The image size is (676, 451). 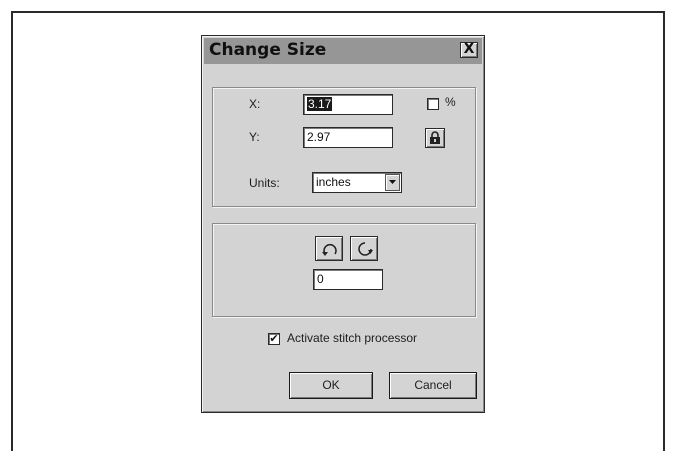 What do you see at coordinates (268, 50) in the screenshot?
I see `dialog-title: Change Size` at bounding box center [268, 50].